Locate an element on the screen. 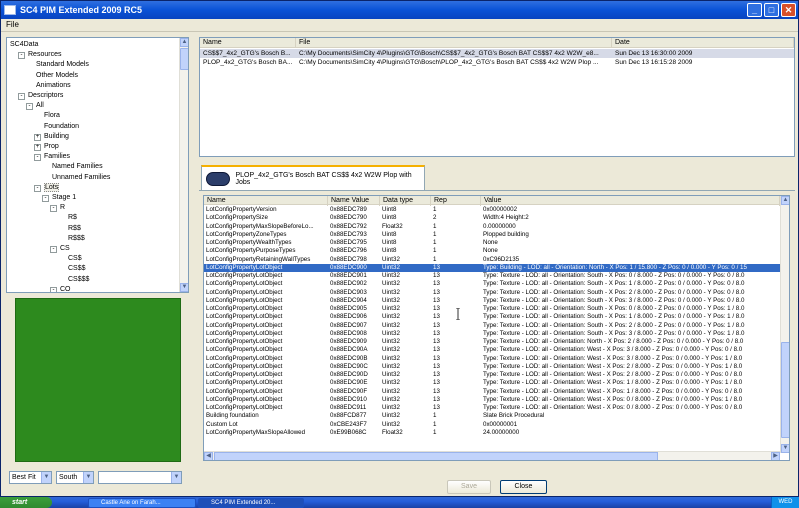  tree-item: CS$ is located at coordinates (70, 259).